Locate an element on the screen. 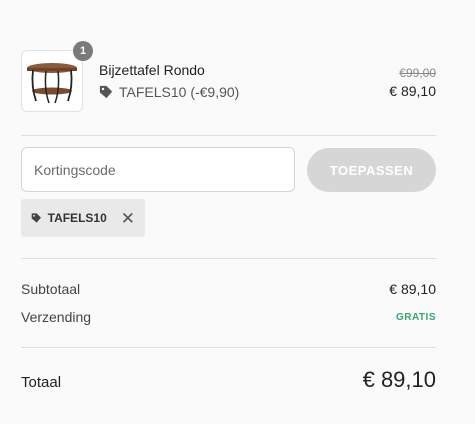 Image resolution: width=475 pixels, height=424 pixels. subtotal-value: € 89,10 is located at coordinates (412, 289).